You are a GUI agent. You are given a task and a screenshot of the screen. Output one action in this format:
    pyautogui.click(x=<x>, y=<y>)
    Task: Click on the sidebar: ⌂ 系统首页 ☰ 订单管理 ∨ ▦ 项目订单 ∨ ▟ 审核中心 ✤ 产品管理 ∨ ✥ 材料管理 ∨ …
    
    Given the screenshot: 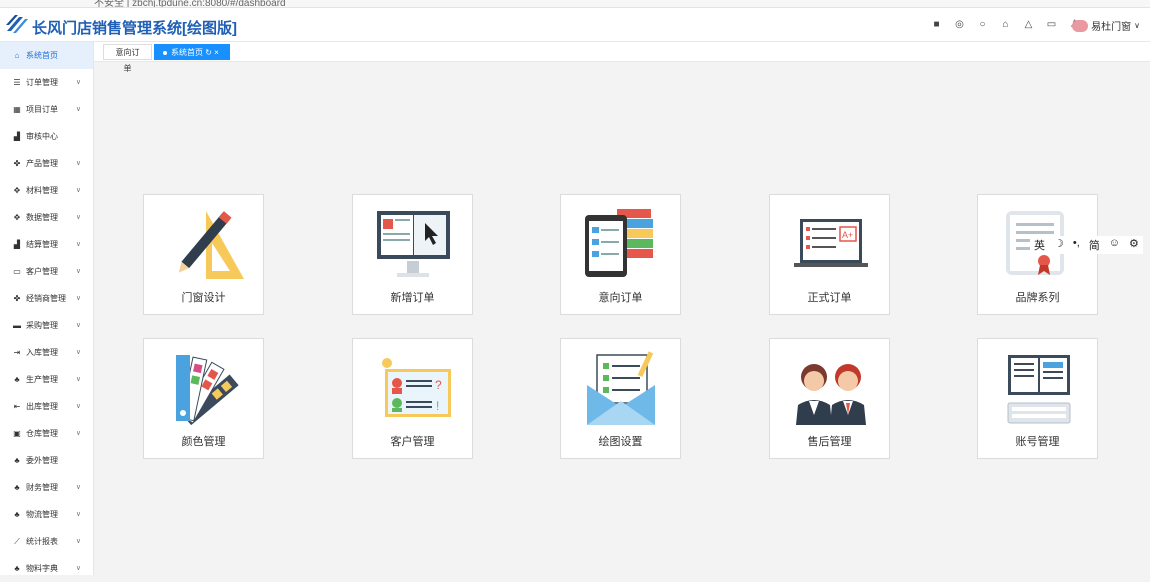 What is the action you would take?
    pyautogui.click(x=47, y=308)
    